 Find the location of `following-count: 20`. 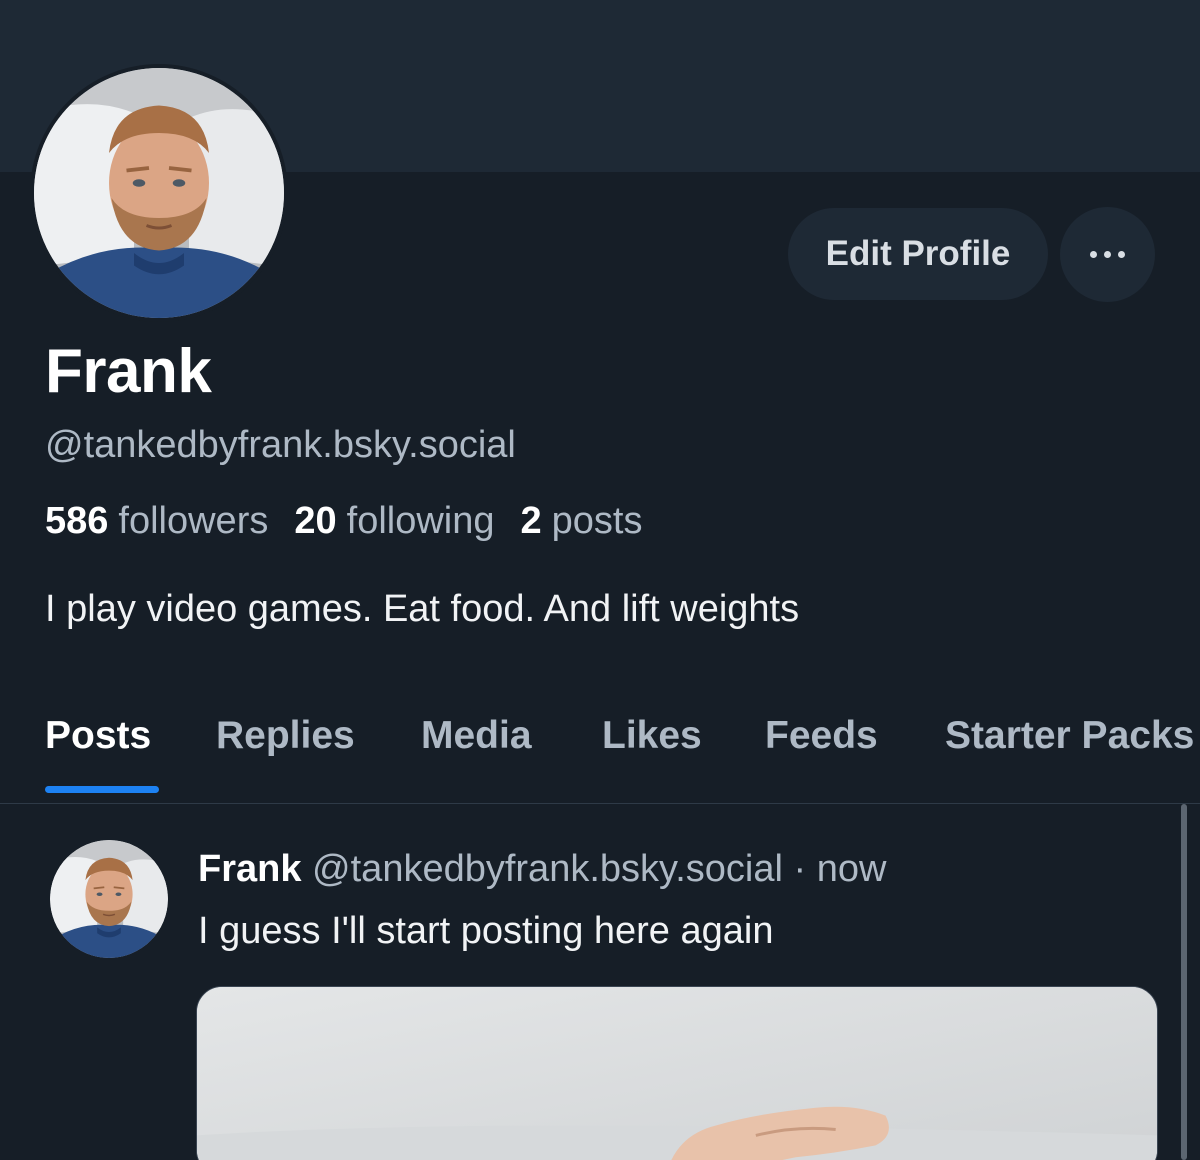

following-count: 20 is located at coordinates (315, 521).